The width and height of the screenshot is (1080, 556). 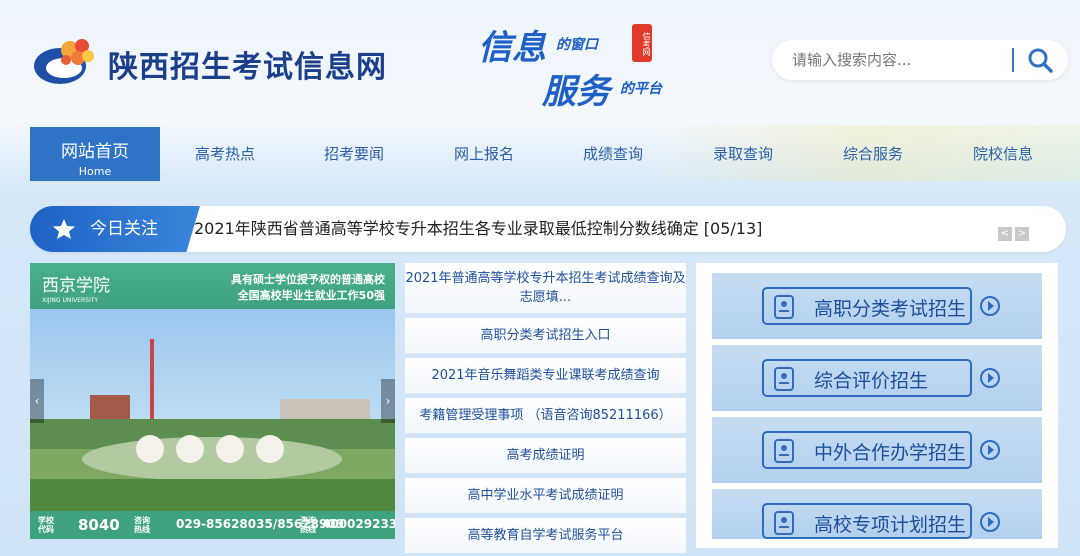 I want to click on quick-link-self-study-platform: 高等教育自学考试服务平台, so click(x=545, y=535).